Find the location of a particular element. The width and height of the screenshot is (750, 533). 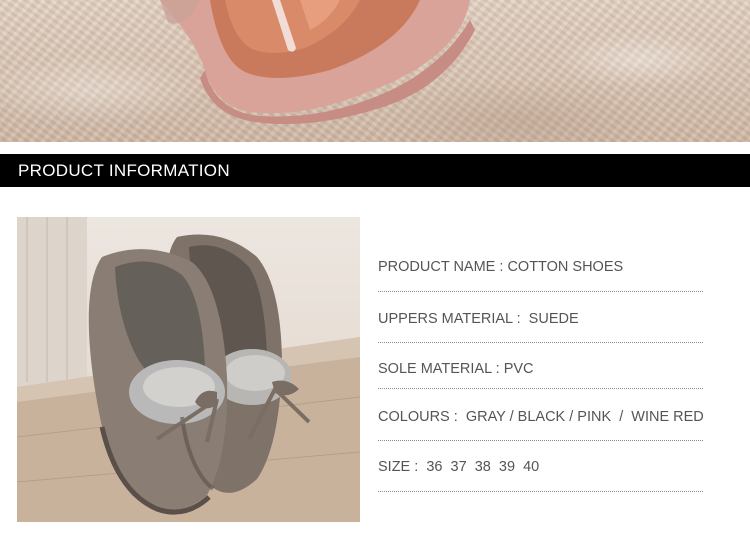

section-title: PRODUCT INFORMATION is located at coordinates (124, 170).